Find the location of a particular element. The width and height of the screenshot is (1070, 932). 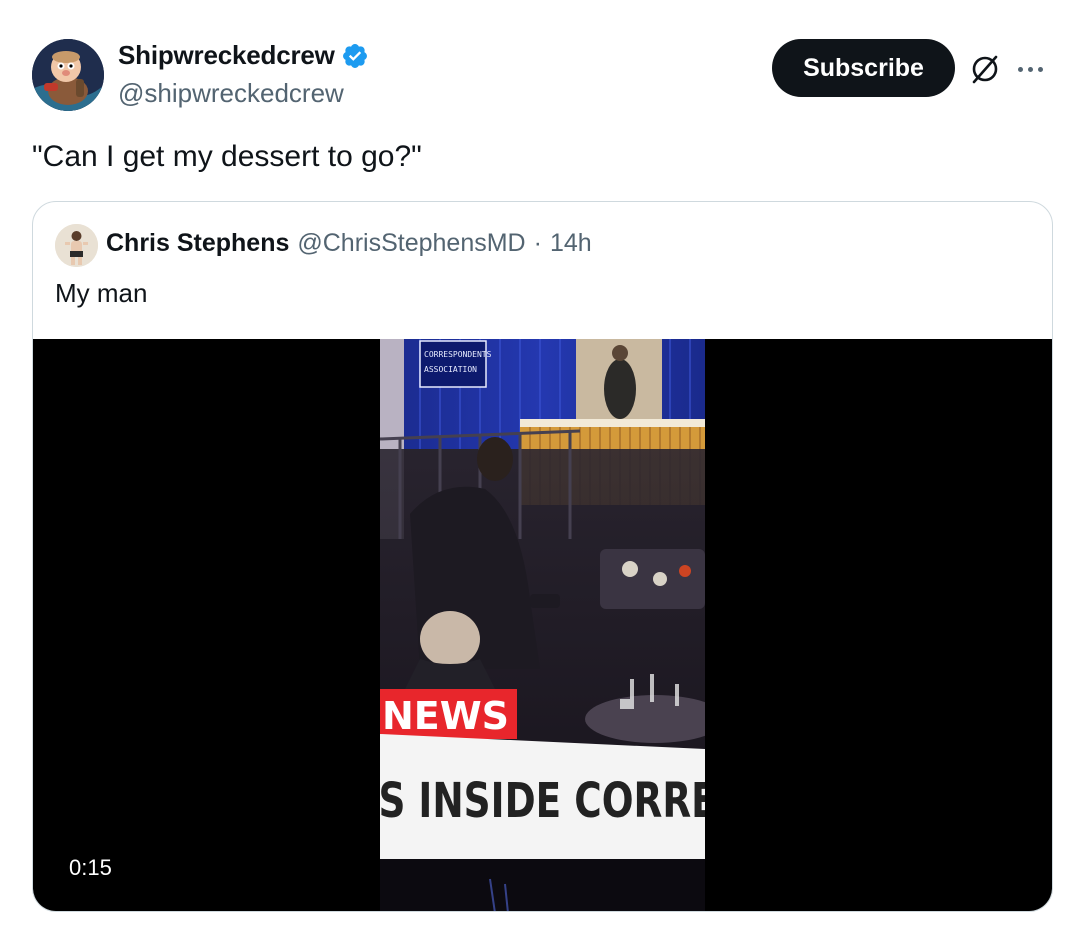

quoted-tweet-header: Chris Stephens @ChrisStephensMD · 14h is located at coordinates (349, 243).